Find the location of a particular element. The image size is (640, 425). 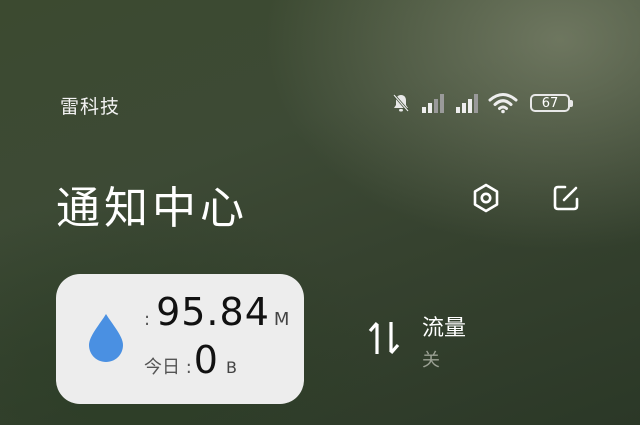

wifi-icon is located at coordinates (503, 103).